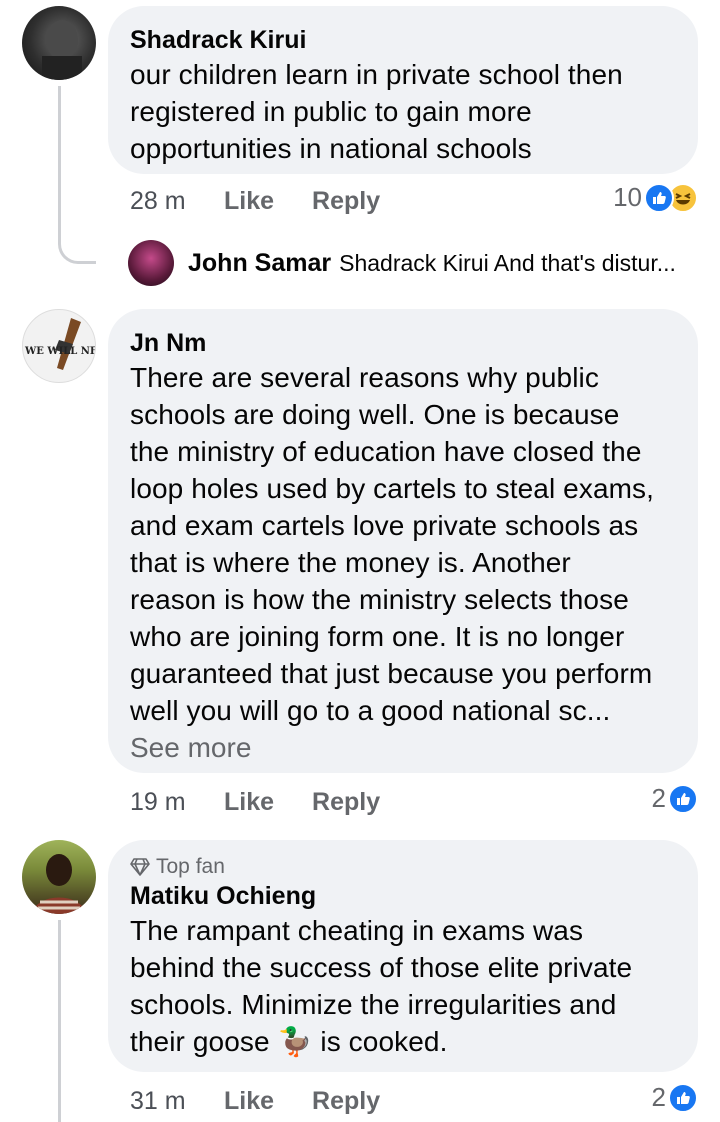 This screenshot has width=720, height=1122. I want to click on comment-author: Jn Nm, so click(403, 343).